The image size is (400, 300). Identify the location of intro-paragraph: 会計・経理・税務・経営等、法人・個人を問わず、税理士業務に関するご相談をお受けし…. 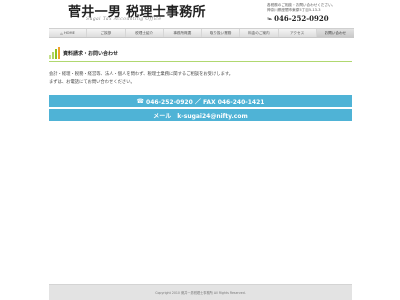
(141, 74).